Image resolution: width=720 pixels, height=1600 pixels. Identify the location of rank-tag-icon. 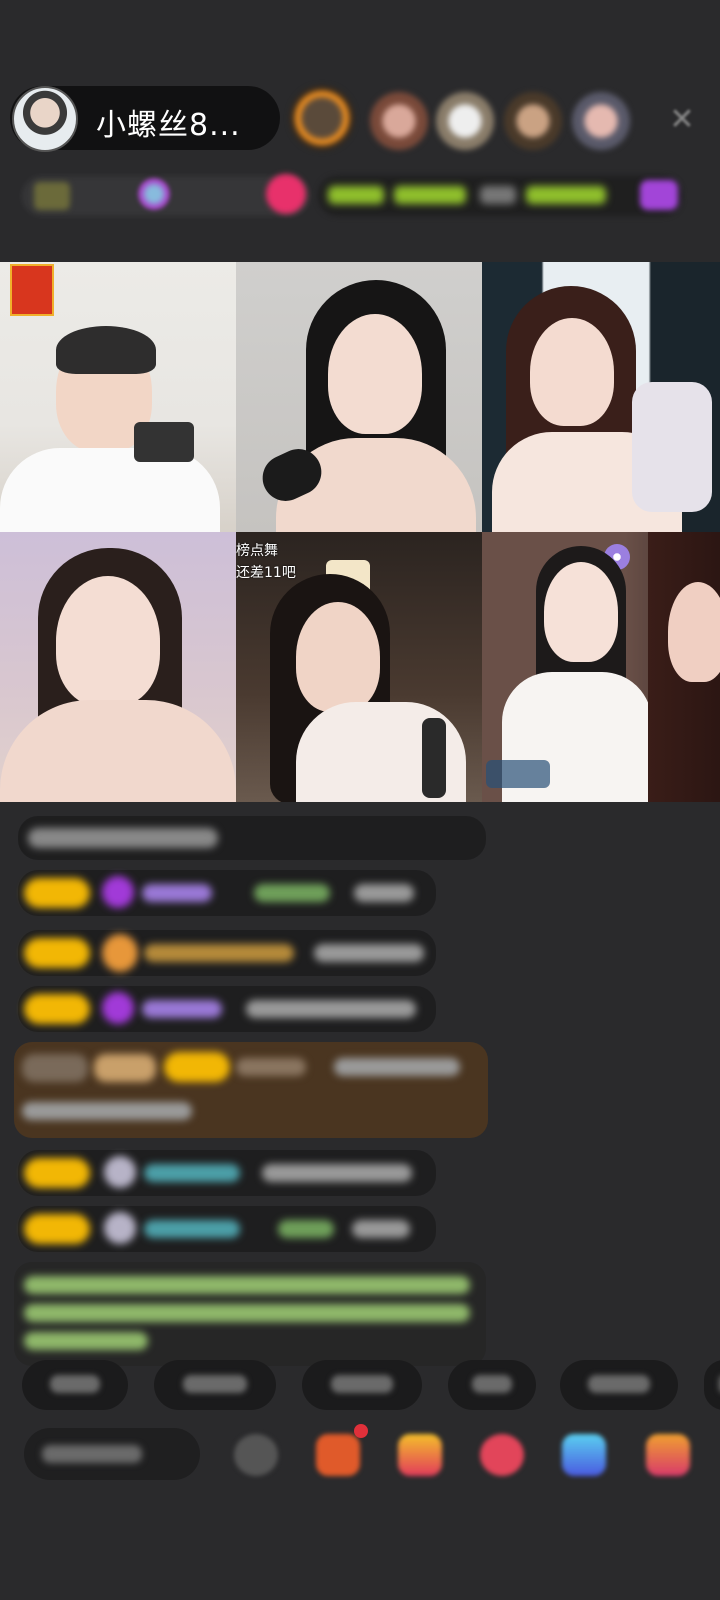
(52, 196).